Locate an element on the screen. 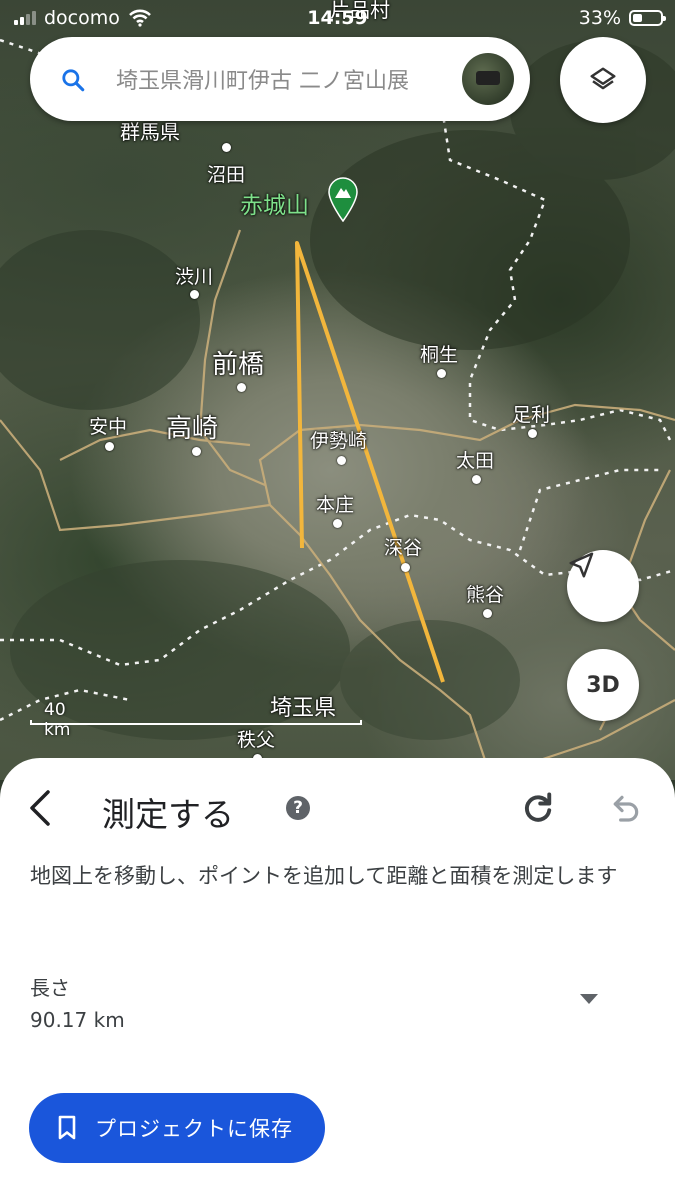 The width and height of the screenshot is (675, 1200). help-icon: ? is located at coordinates (298, 808).